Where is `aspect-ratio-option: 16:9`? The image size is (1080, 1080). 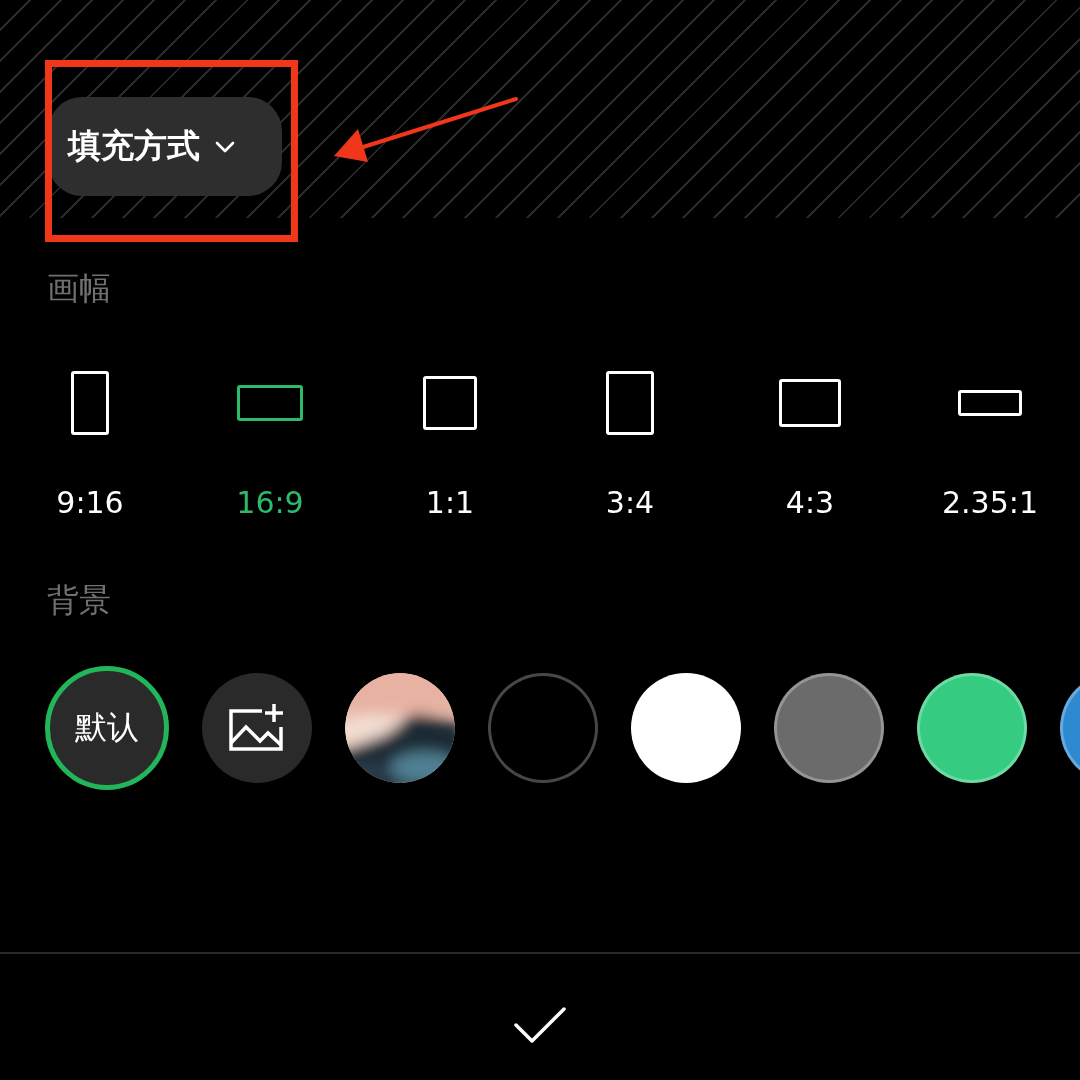
aspect-ratio-option: 16:9 is located at coordinates (270, 445).